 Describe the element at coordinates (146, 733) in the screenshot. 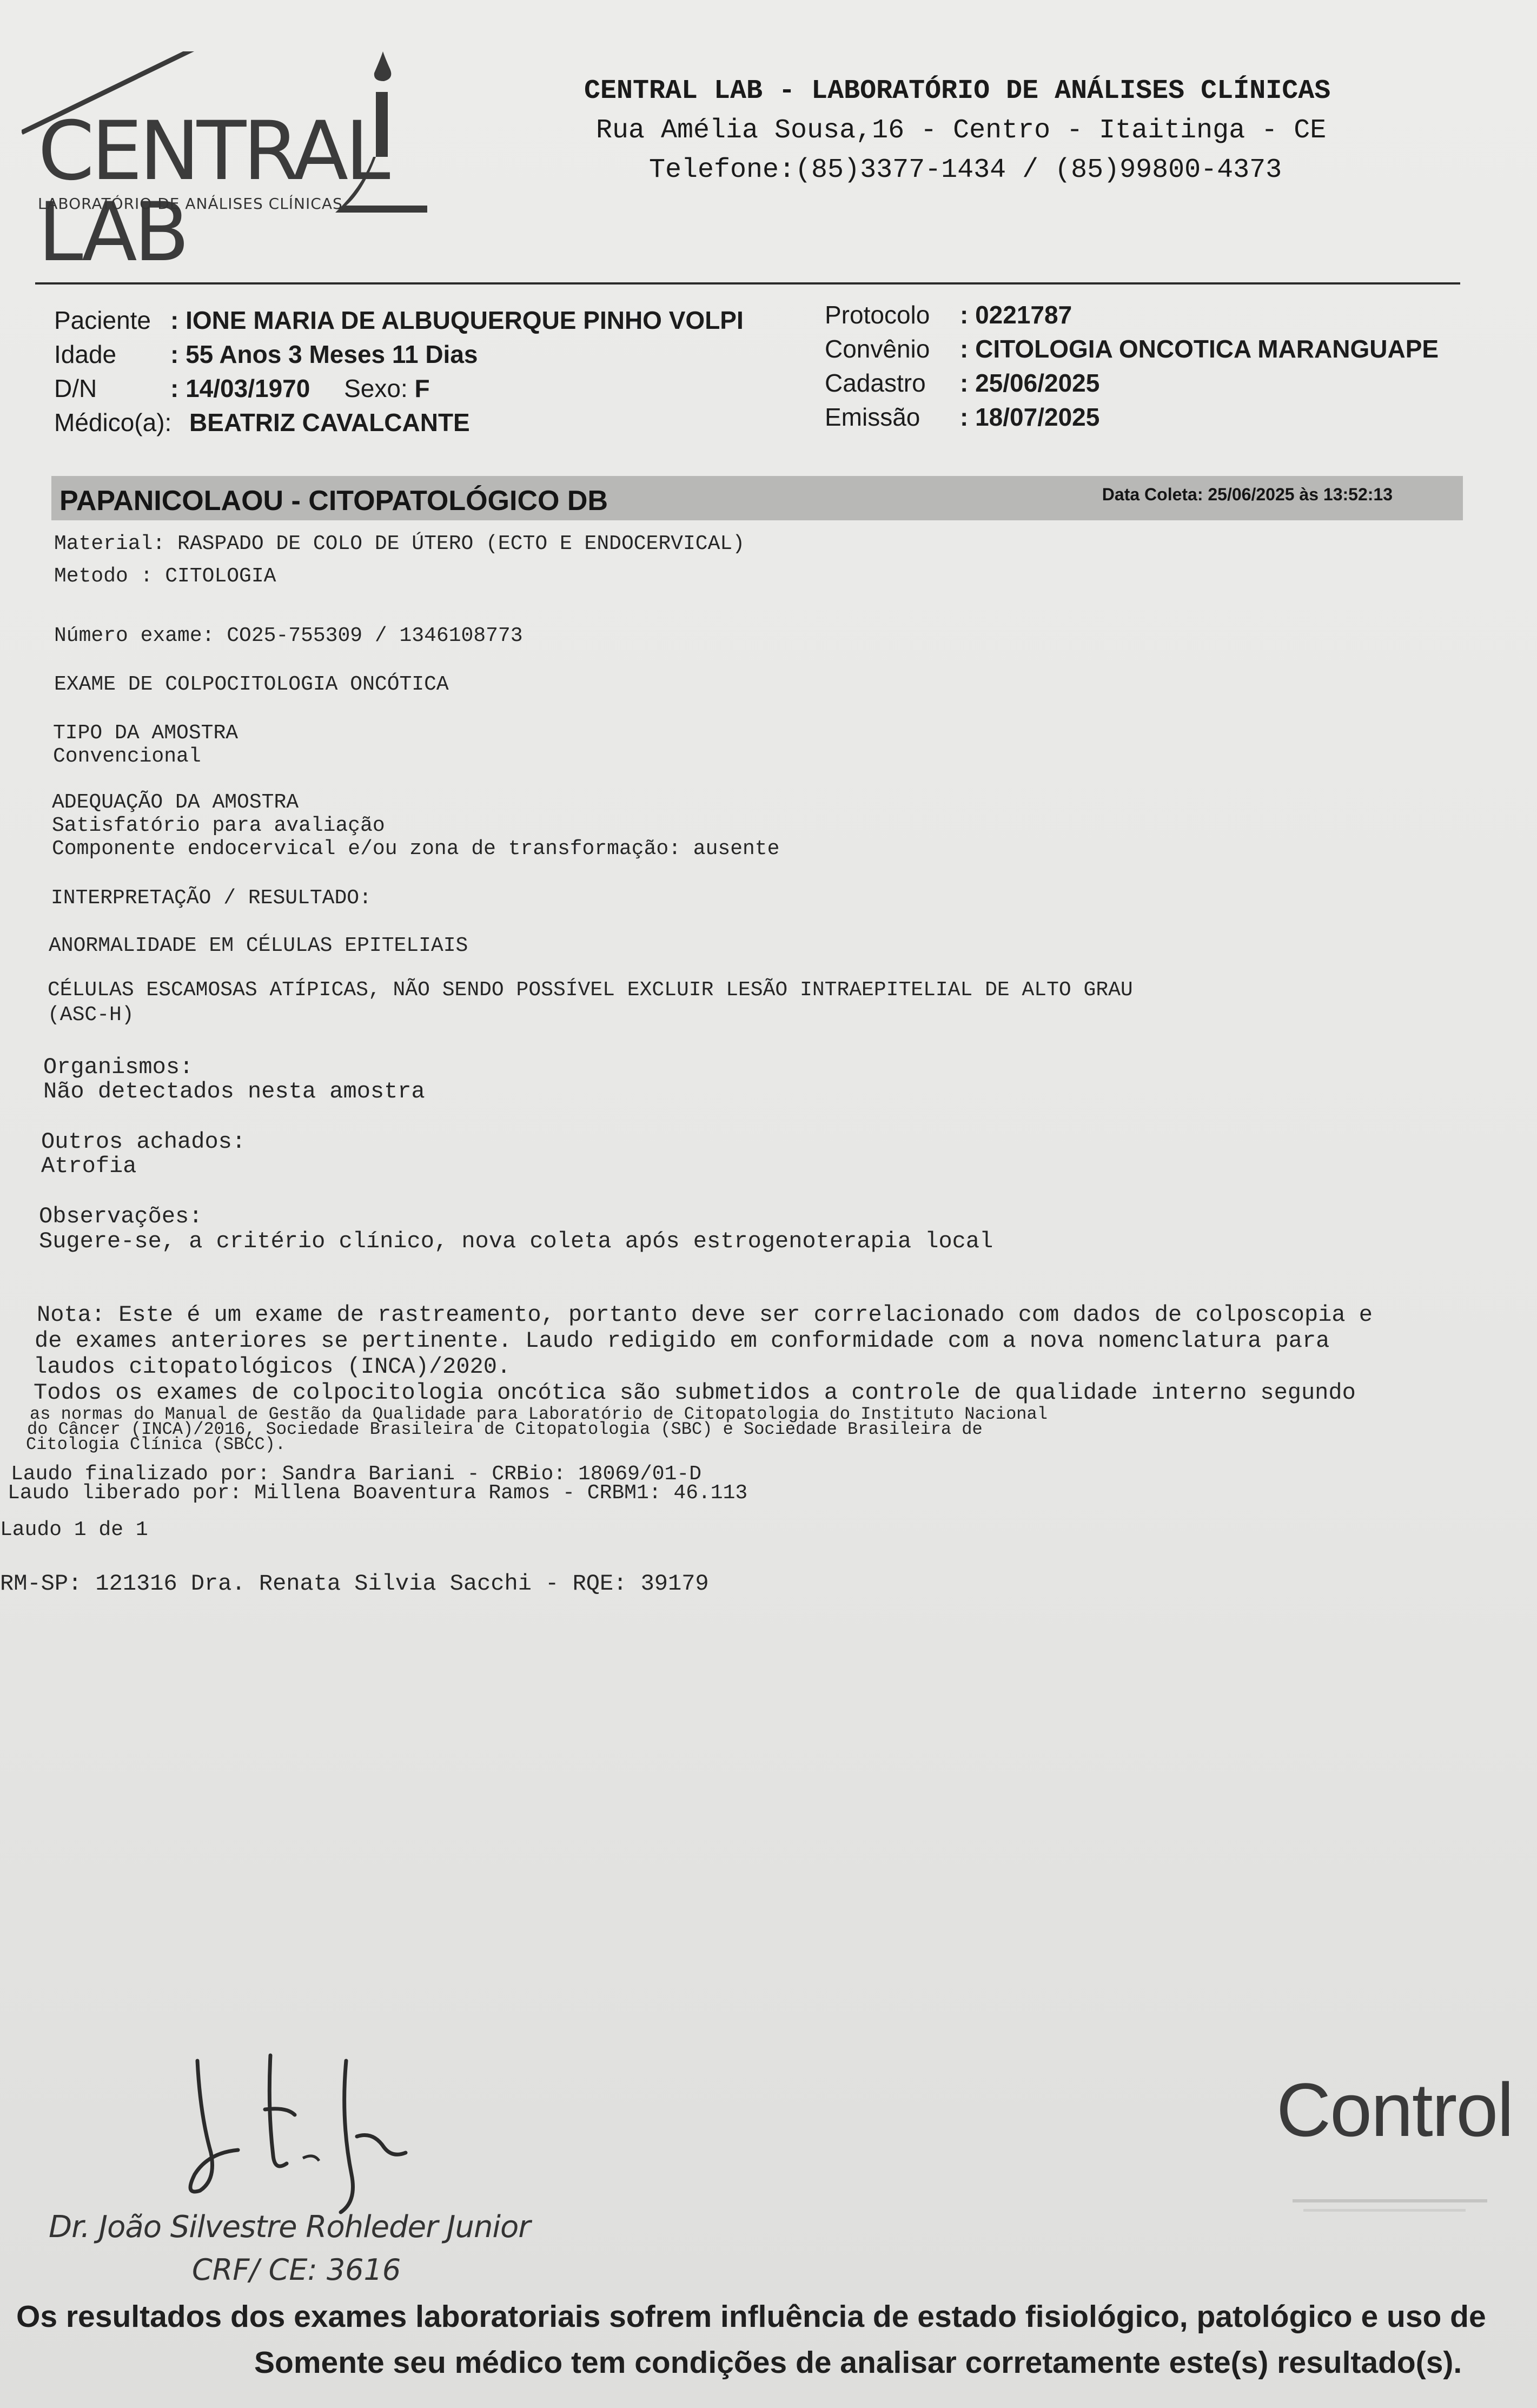

I see `tipo-label: TIPO DA AMOSTRA` at that location.